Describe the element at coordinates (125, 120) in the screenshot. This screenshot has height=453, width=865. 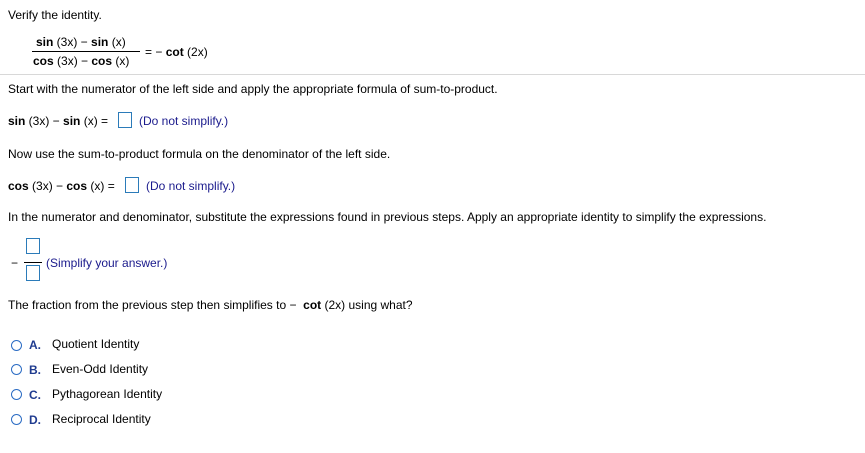
I see `numerator-answer-box` at that location.